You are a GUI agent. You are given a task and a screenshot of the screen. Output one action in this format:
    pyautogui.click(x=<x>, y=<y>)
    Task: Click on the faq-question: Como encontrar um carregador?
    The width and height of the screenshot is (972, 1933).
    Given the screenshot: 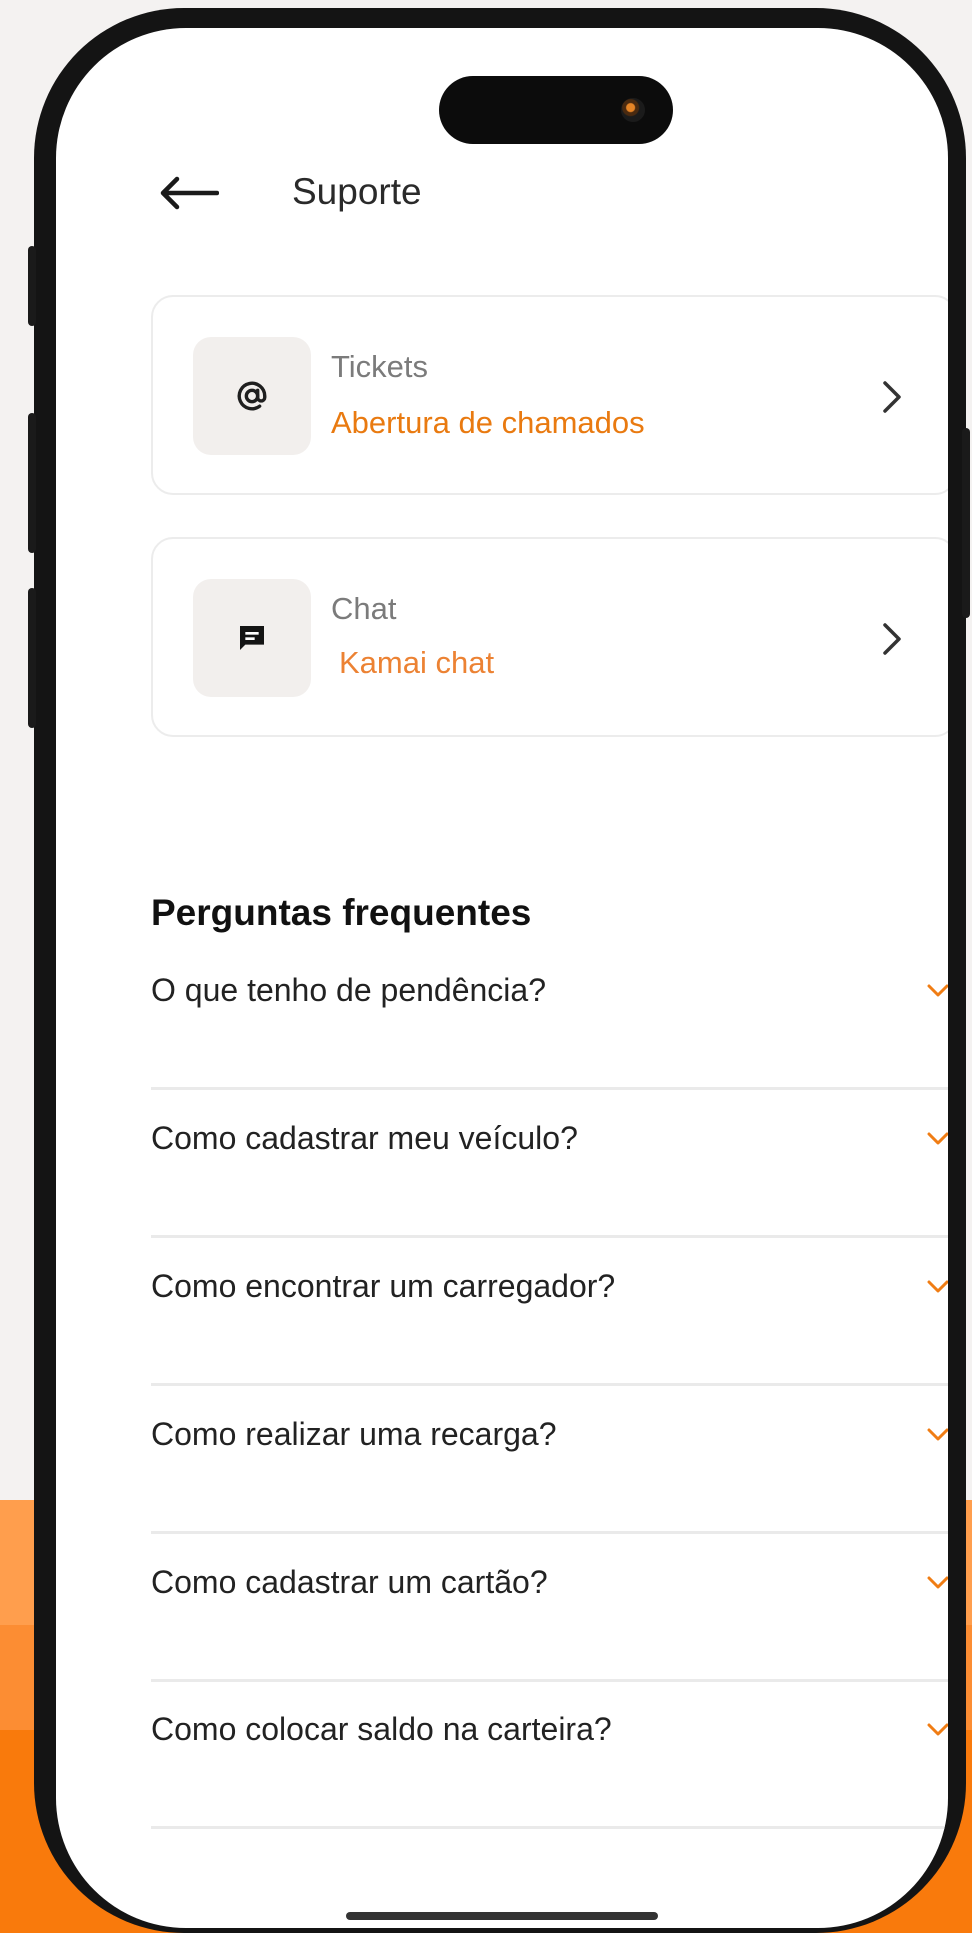 What is the action you would take?
    pyautogui.click(x=383, y=1286)
    